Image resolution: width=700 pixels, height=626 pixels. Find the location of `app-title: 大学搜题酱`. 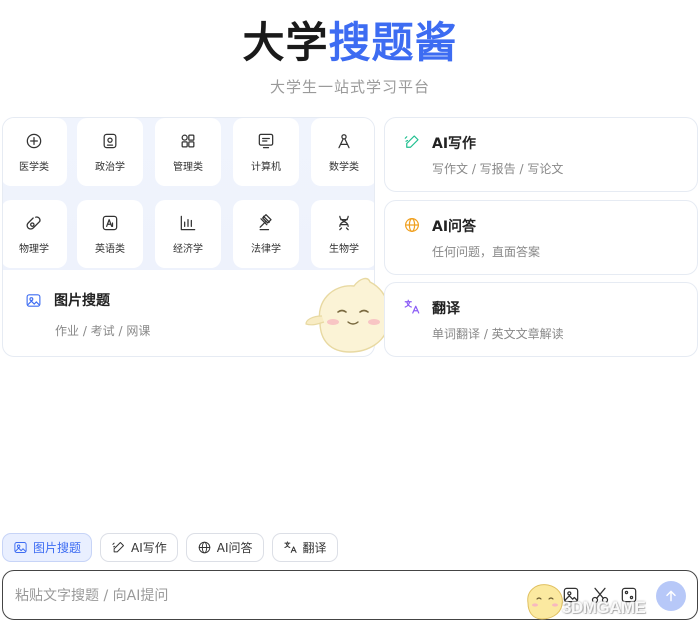

app-title: 大学搜题酱 is located at coordinates (350, 43).